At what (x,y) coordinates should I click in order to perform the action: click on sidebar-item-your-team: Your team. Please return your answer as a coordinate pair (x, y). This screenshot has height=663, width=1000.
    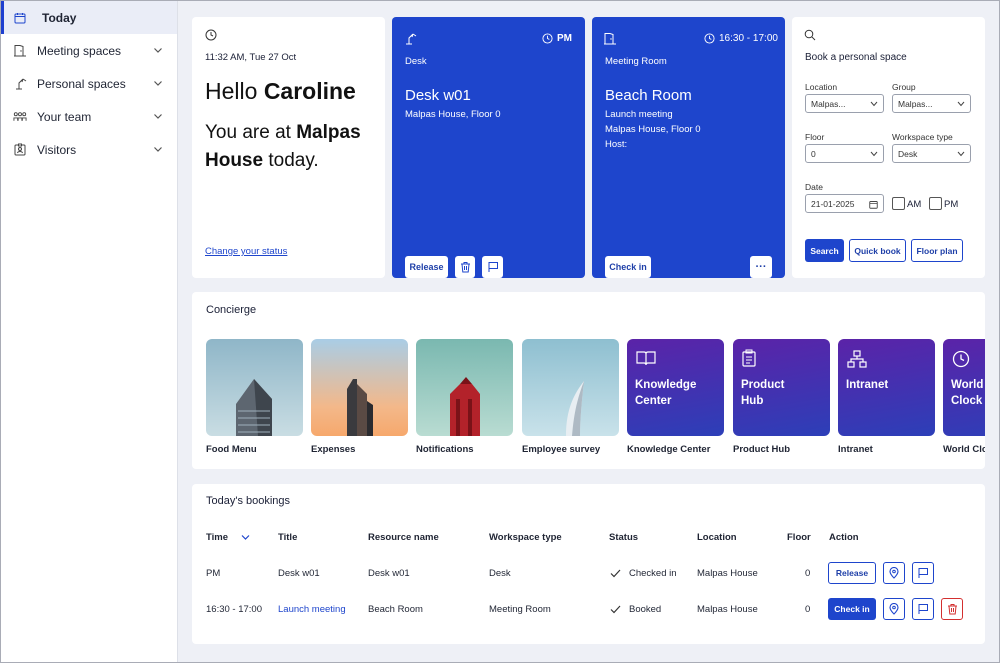
    Looking at the image, I should click on (89, 116).